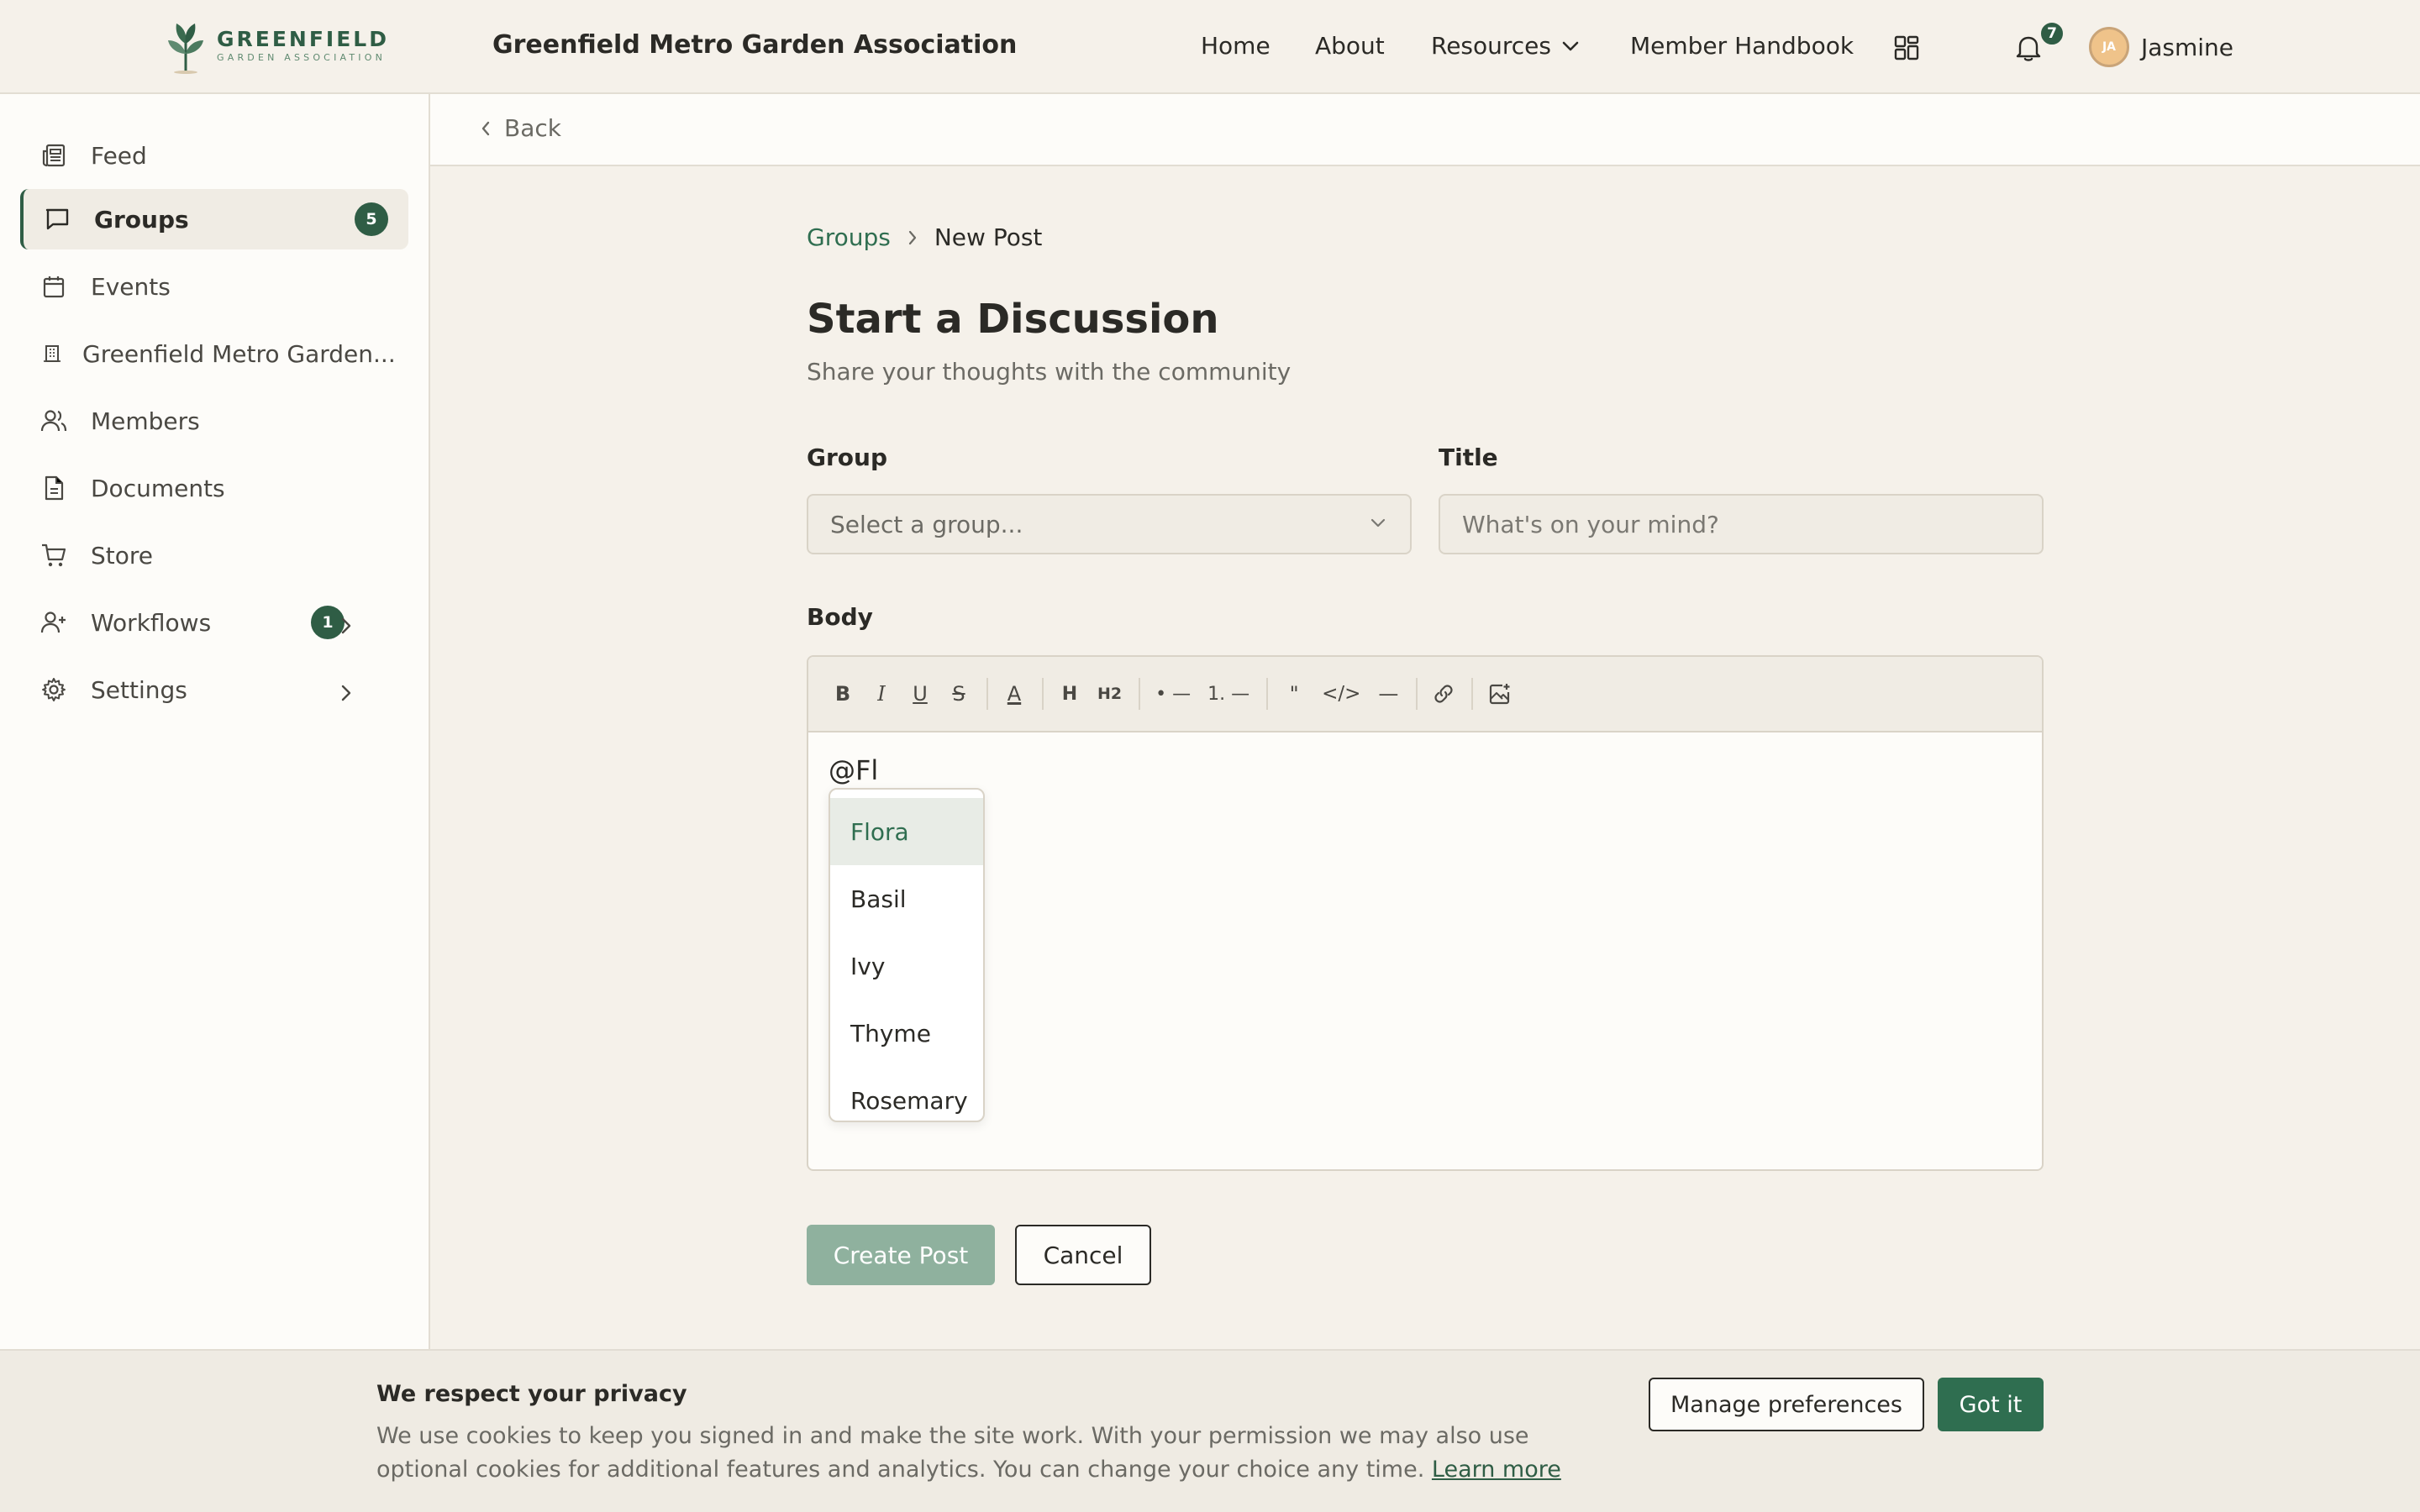 The image size is (2420, 1512). What do you see at coordinates (906, 831) in the screenshot?
I see `mention-option-flora: Flora` at bounding box center [906, 831].